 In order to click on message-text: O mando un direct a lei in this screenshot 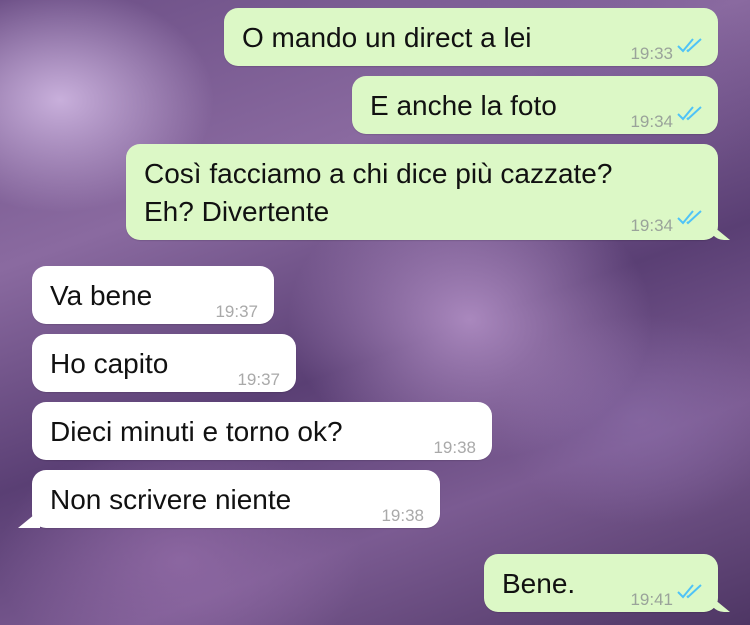, I will do `click(387, 37)`.